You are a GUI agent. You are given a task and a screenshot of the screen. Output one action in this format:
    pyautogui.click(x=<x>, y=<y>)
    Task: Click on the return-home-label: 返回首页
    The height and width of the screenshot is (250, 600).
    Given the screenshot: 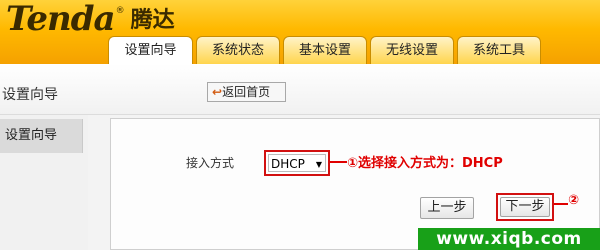 What is the action you would take?
    pyautogui.click(x=246, y=92)
    